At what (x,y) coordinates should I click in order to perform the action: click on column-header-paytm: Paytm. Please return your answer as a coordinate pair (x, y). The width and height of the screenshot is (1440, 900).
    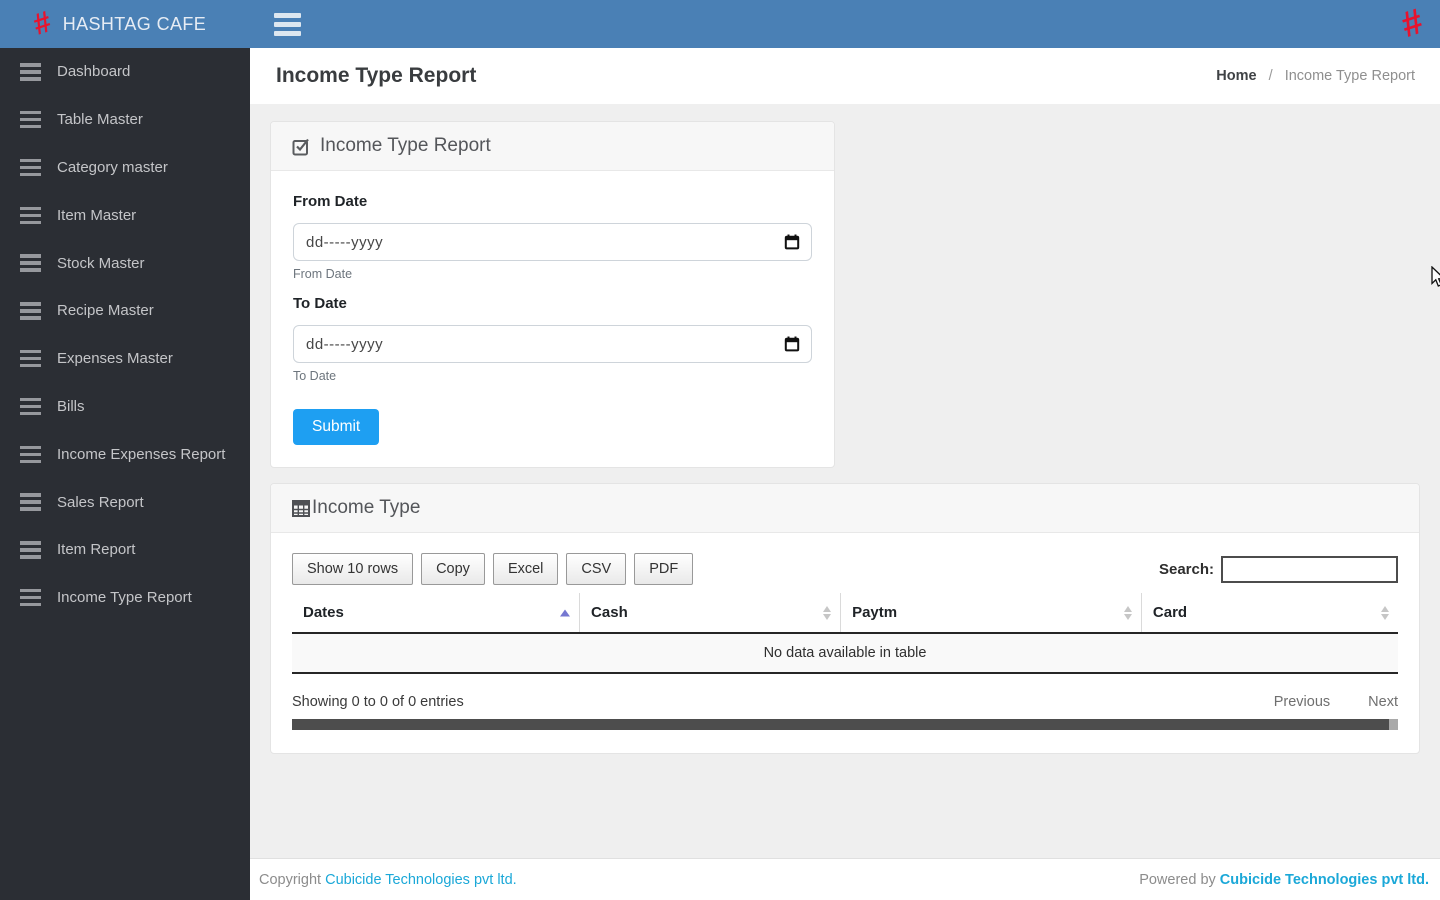
    Looking at the image, I should click on (991, 613).